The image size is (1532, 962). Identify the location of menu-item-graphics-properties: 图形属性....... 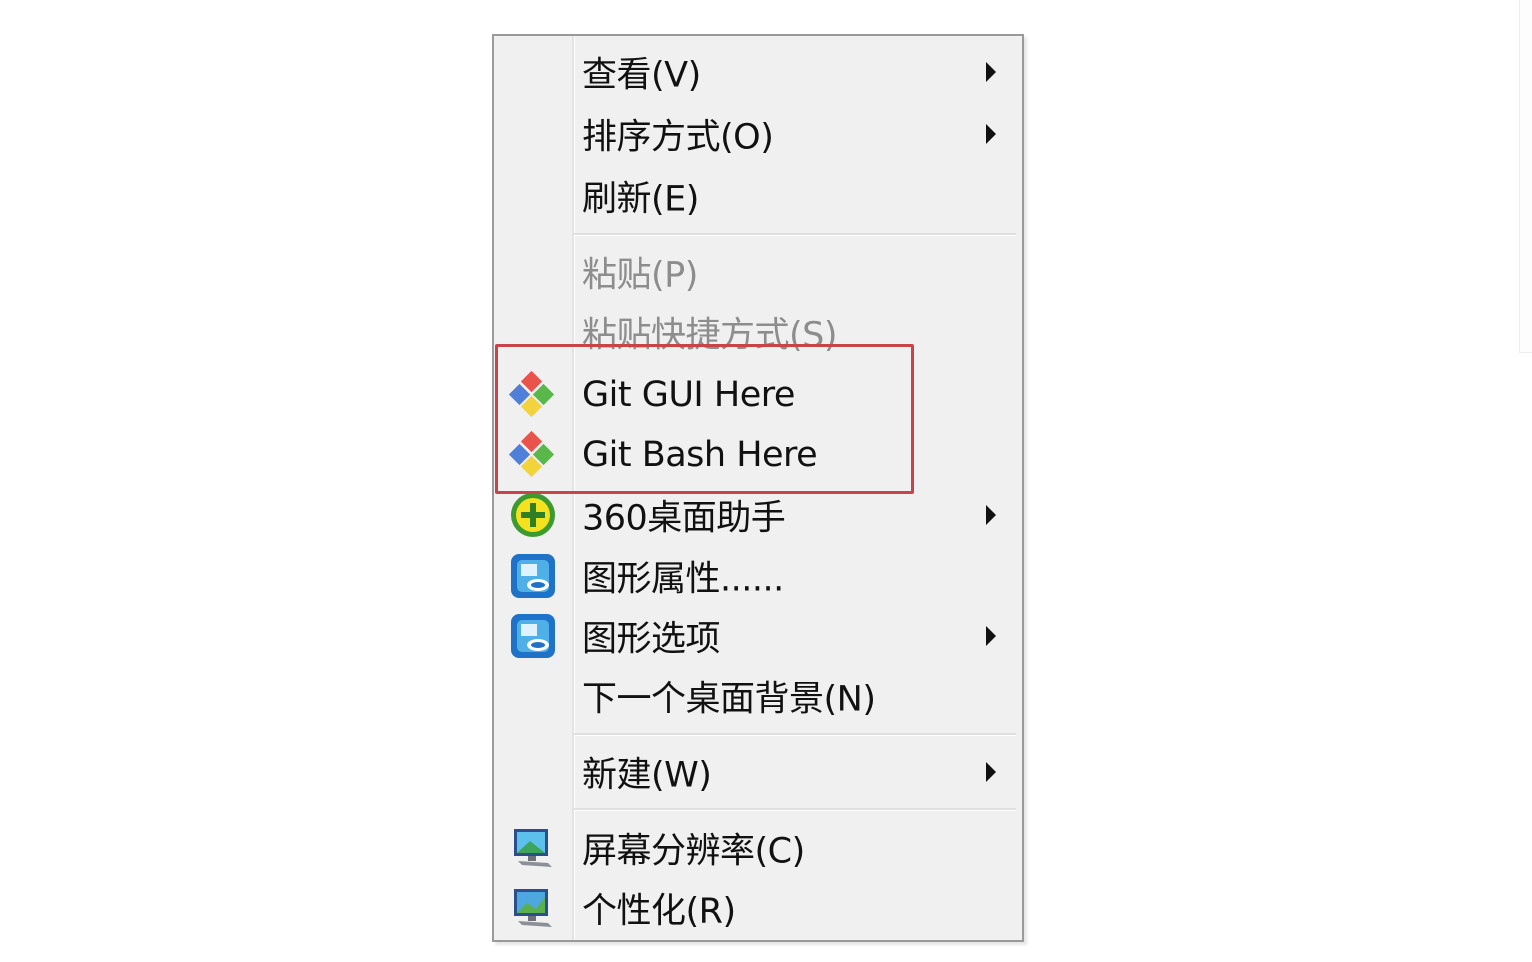
(758, 576).